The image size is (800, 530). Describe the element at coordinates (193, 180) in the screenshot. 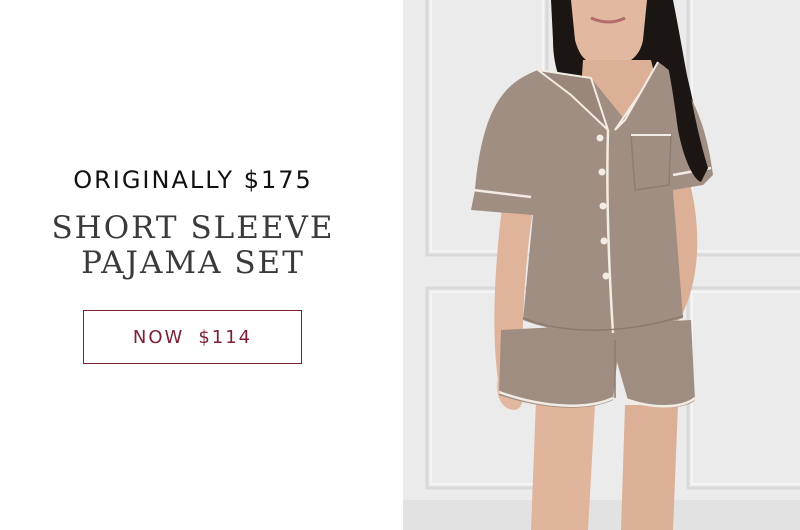

I see `original-price-label: ORIGINALLY $175` at that location.